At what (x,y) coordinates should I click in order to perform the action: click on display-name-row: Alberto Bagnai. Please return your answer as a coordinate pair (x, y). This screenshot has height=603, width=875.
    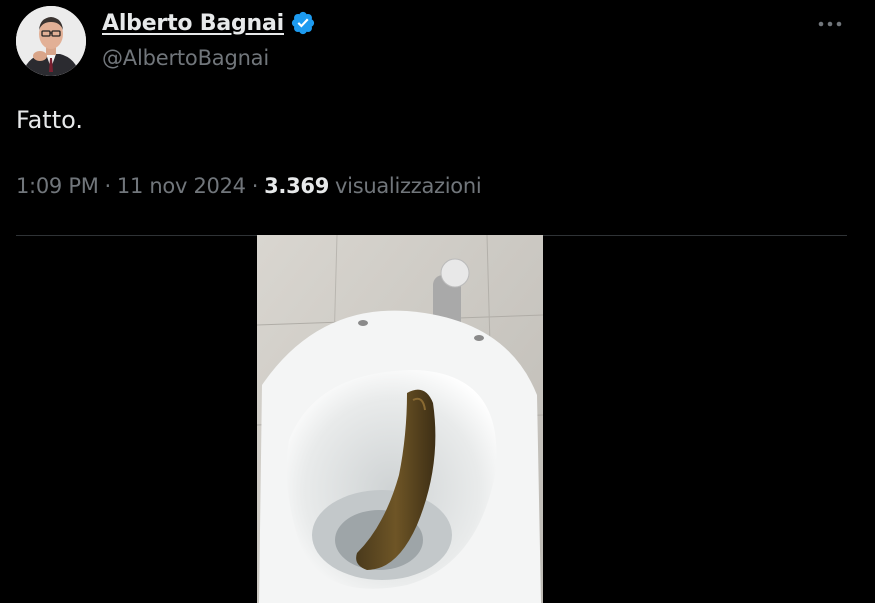
    Looking at the image, I should click on (209, 23).